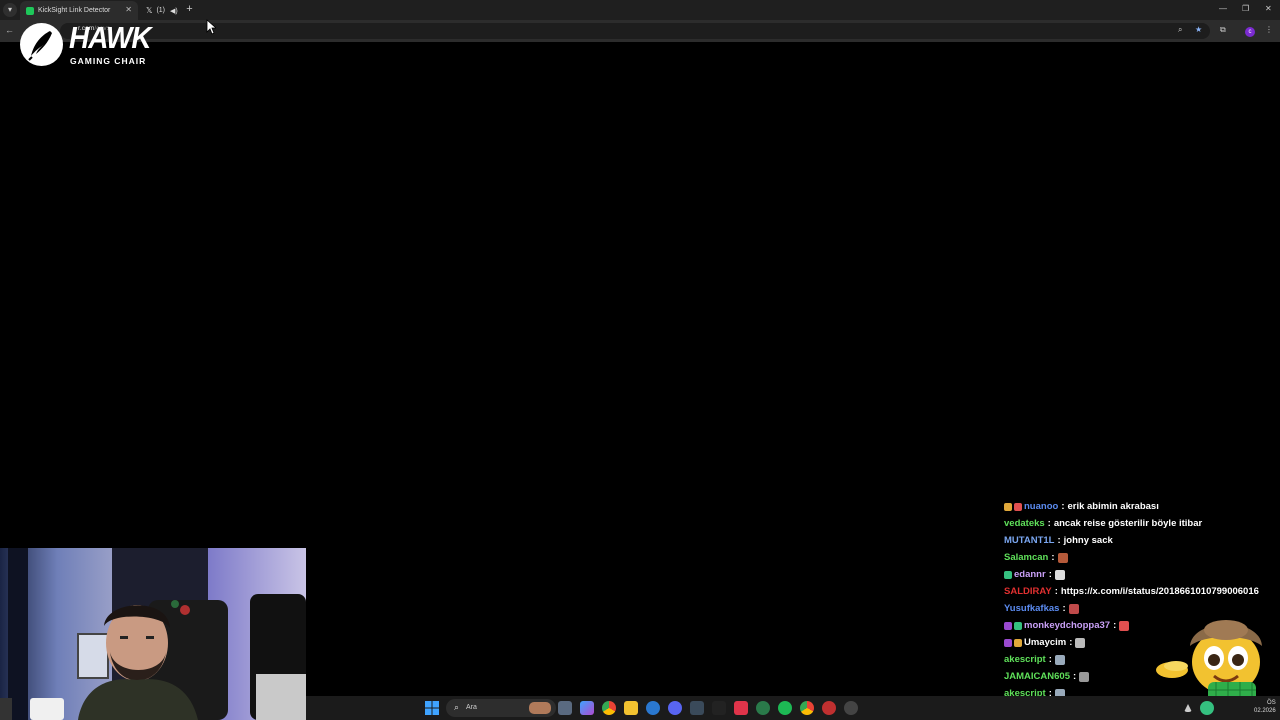 The height and width of the screenshot is (720, 1280). What do you see at coordinates (432, 708) in the screenshot?
I see `windows-start-icon` at bounding box center [432, 708].